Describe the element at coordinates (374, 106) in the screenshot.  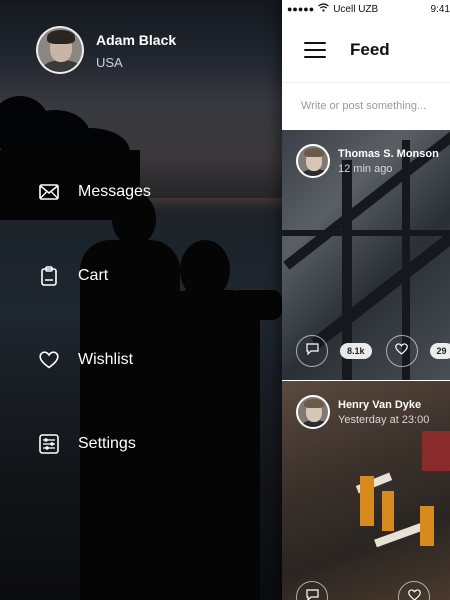
I see `post-input` at that location.